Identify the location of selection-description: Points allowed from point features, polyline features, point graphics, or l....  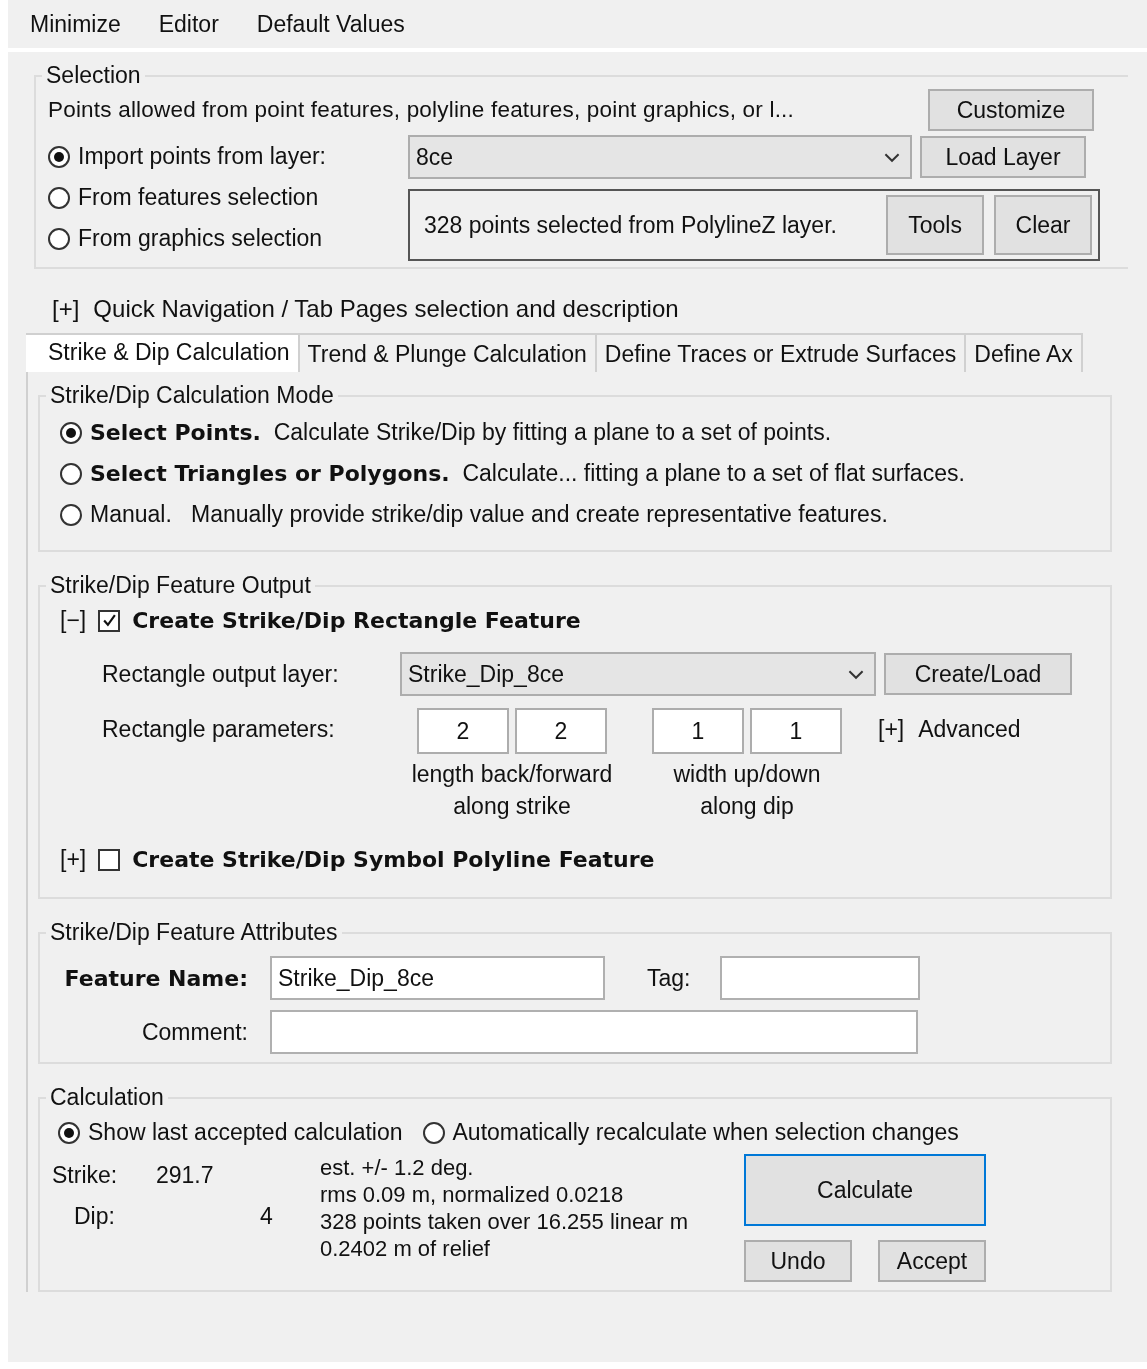
(421, 110).